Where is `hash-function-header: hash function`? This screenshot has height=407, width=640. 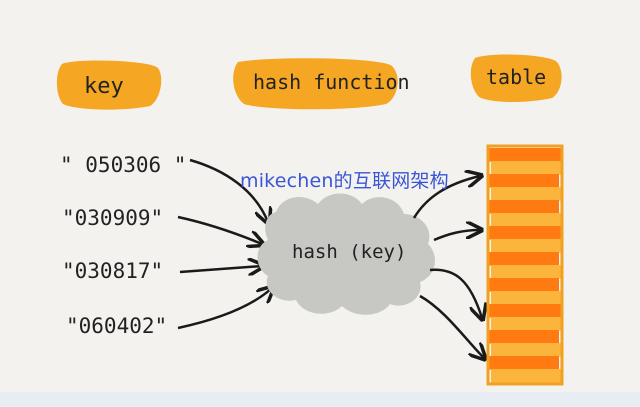
hash-function-header: hash function is located at coordinates (321, 84).